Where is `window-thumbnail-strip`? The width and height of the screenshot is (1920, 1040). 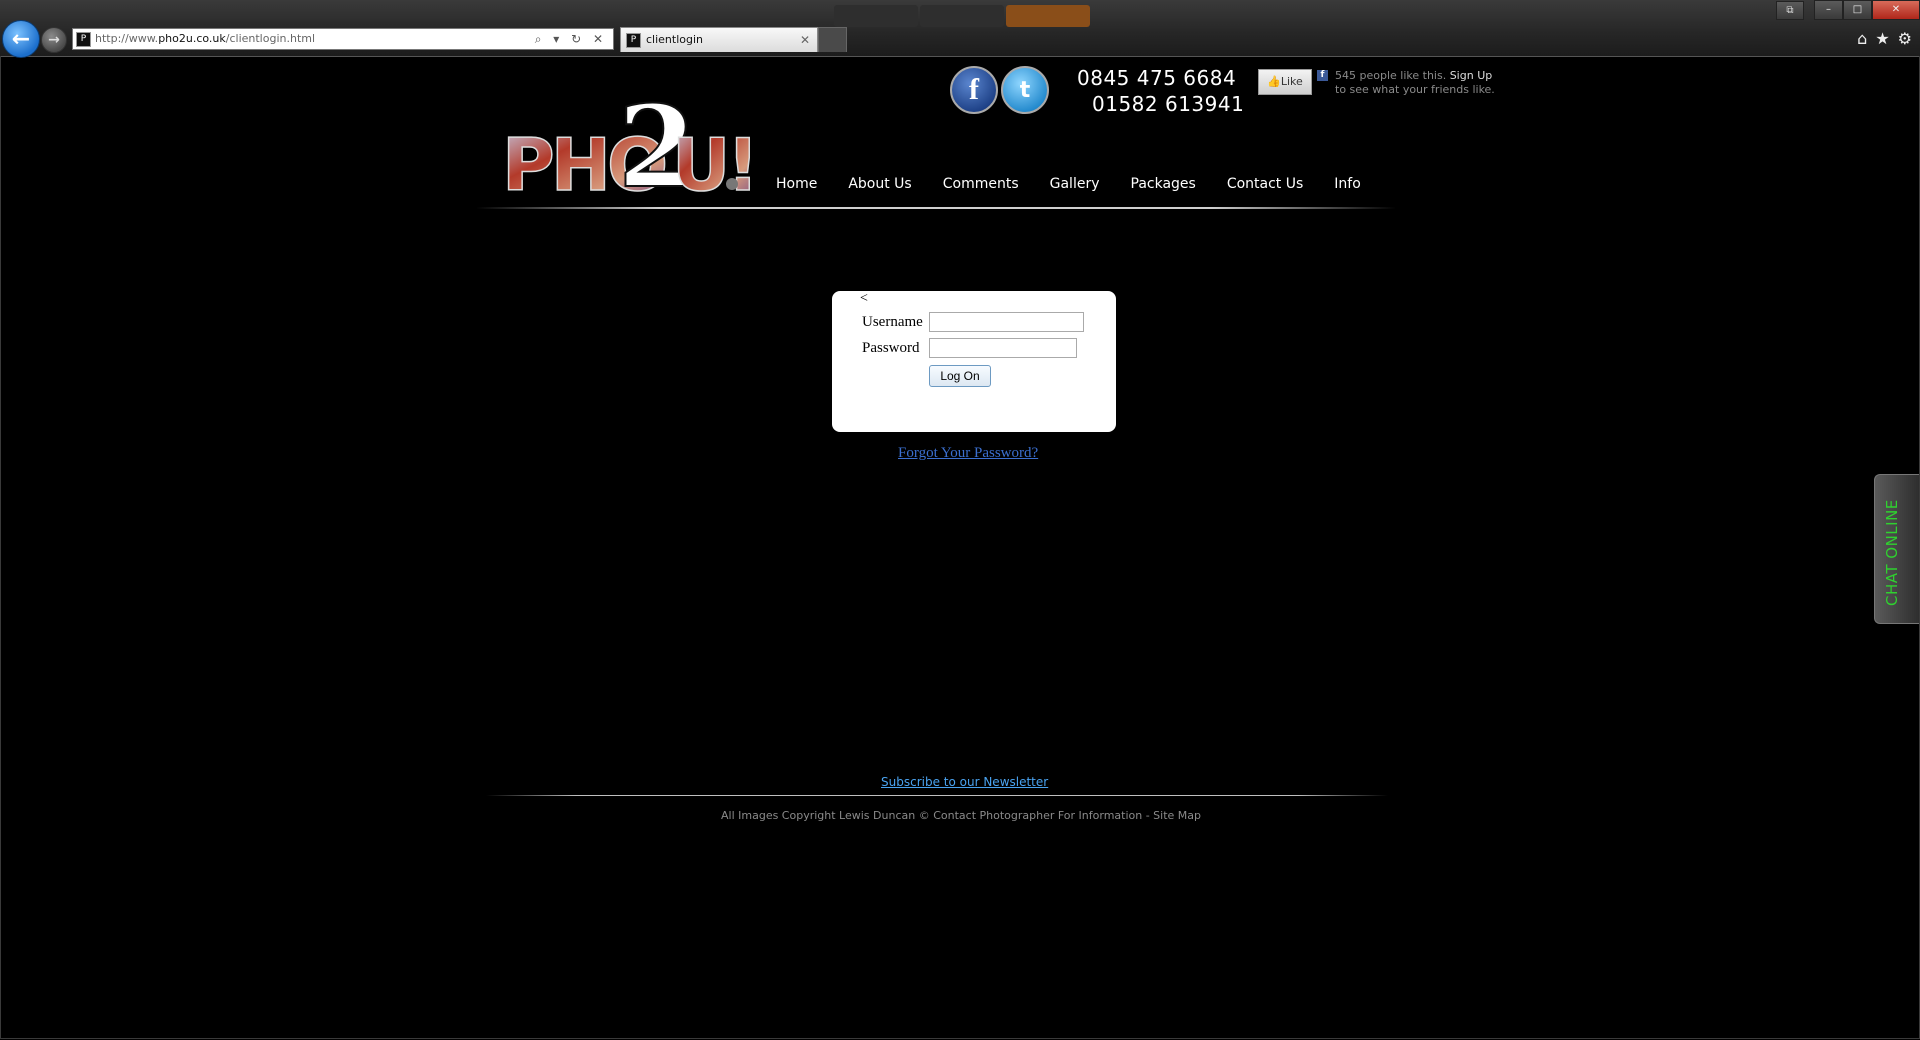
window-thumbnail-strip is located at coordinates (962, 16).